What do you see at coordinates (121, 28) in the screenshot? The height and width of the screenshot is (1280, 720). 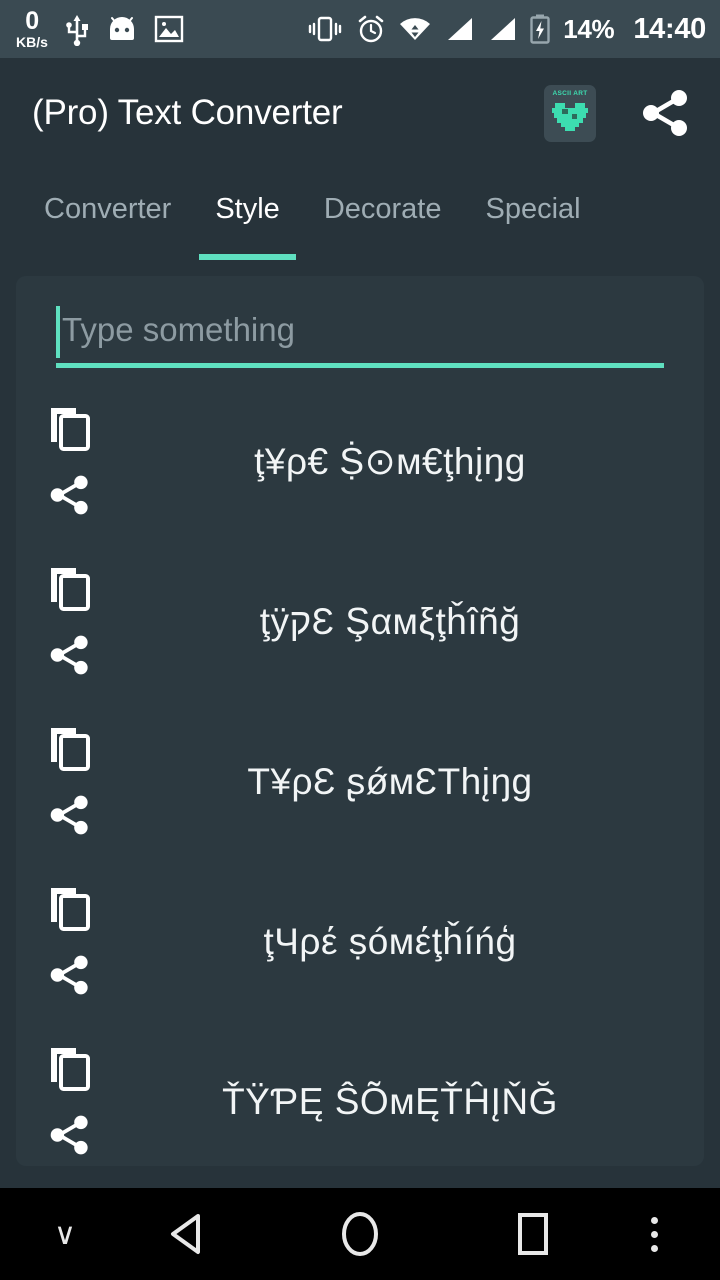 I see `android-head-icon` at bounding box center [121, 28].